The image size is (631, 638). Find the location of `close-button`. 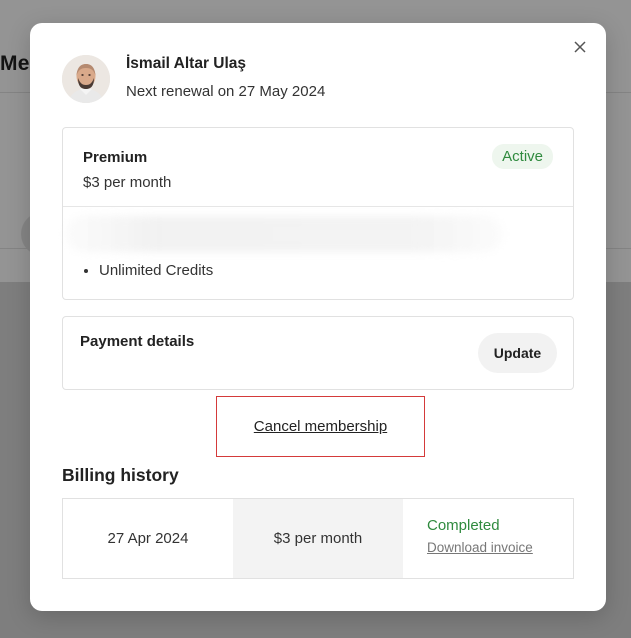

close-button is located at coordinates (580, 47).